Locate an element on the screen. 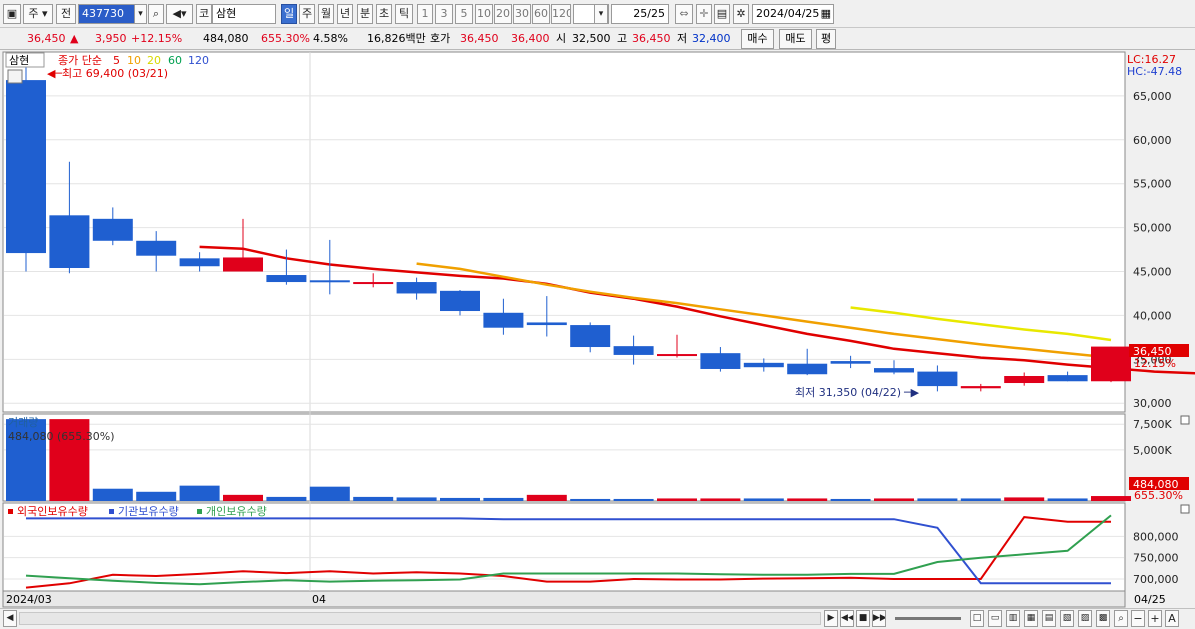 This screenshot has height=629, width=1195. interval-5: 5 is located at coordinates (464, 14).